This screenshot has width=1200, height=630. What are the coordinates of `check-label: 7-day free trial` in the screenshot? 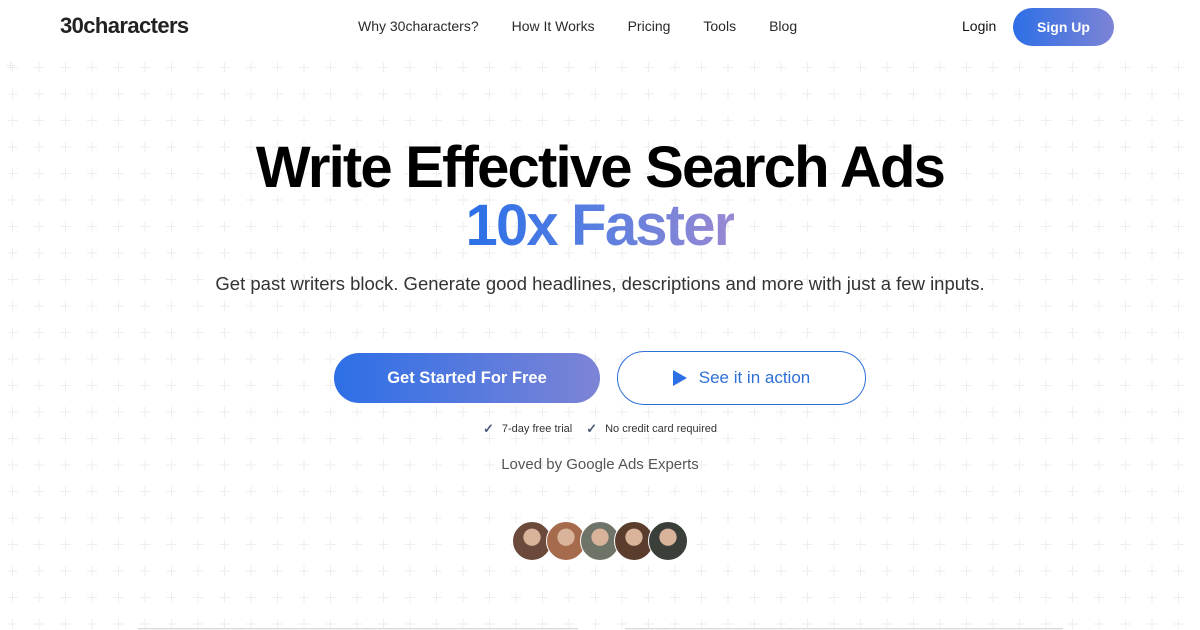 It's located at (537, 429).